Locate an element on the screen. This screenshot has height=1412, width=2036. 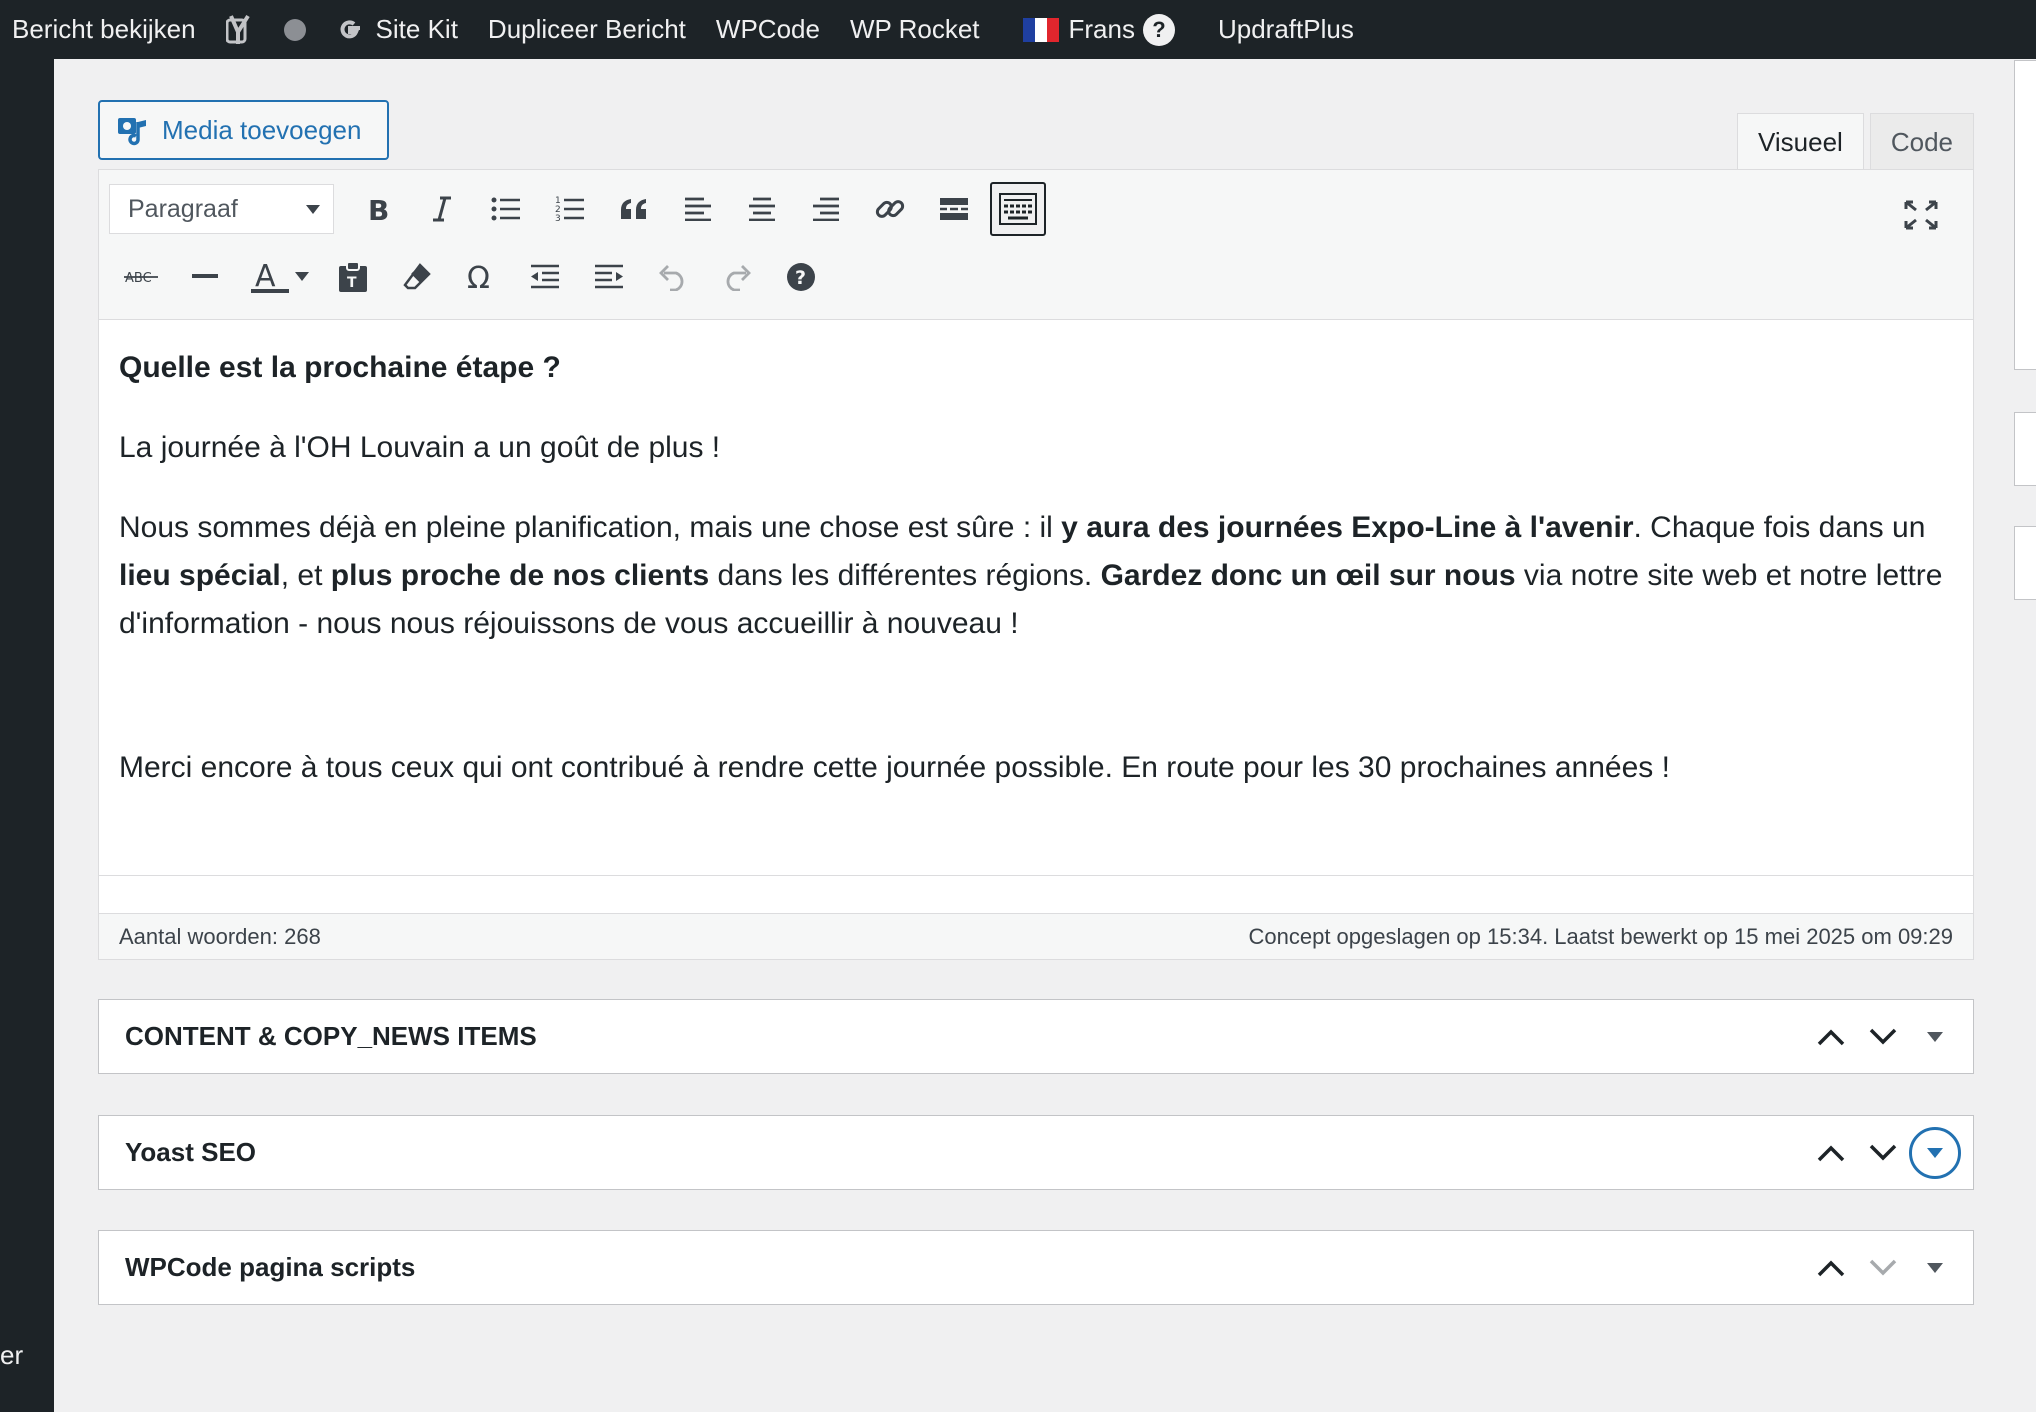
text-color-icon: A is located at coordinates (280, 277).